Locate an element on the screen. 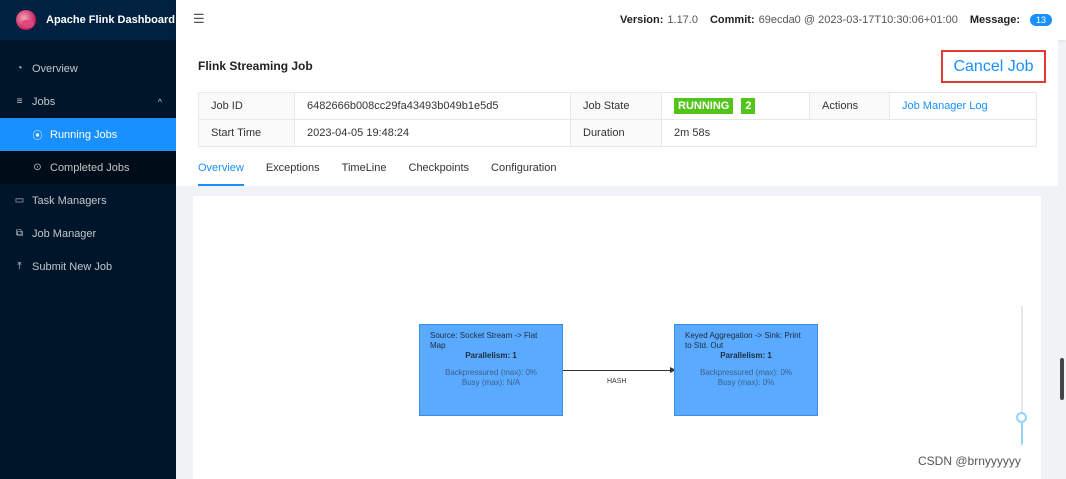 The width and height of the screenshot is (1066, 479). watermark: CSDN @brnyyyyyy is located at coordinates (969, 461).